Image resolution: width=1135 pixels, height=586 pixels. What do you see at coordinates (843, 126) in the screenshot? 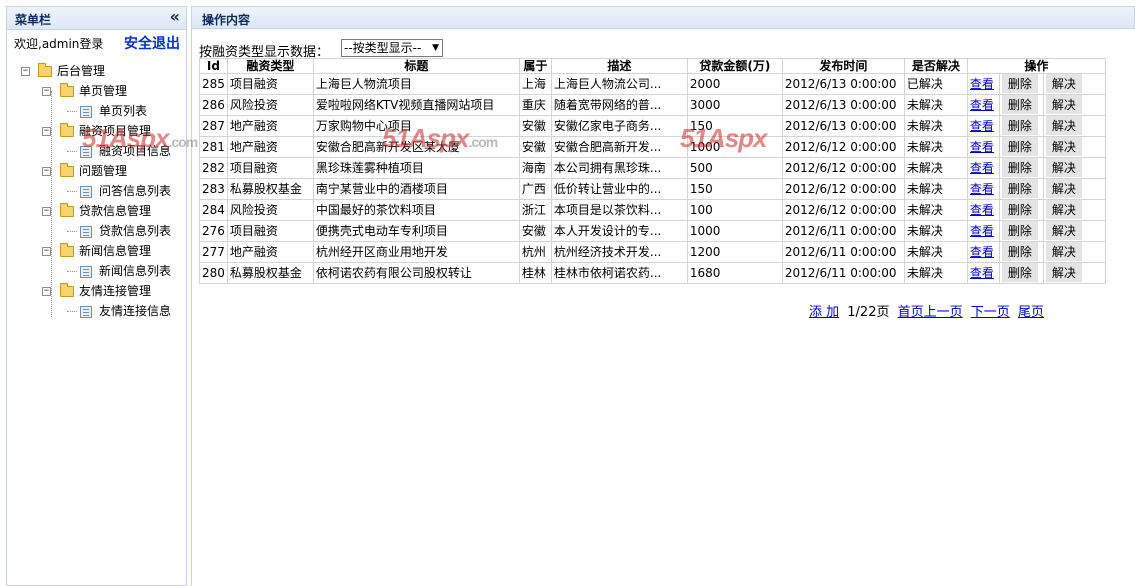
I see `cell-date: 2012/6/13 0:00:00` at bounding box center [843, 126].